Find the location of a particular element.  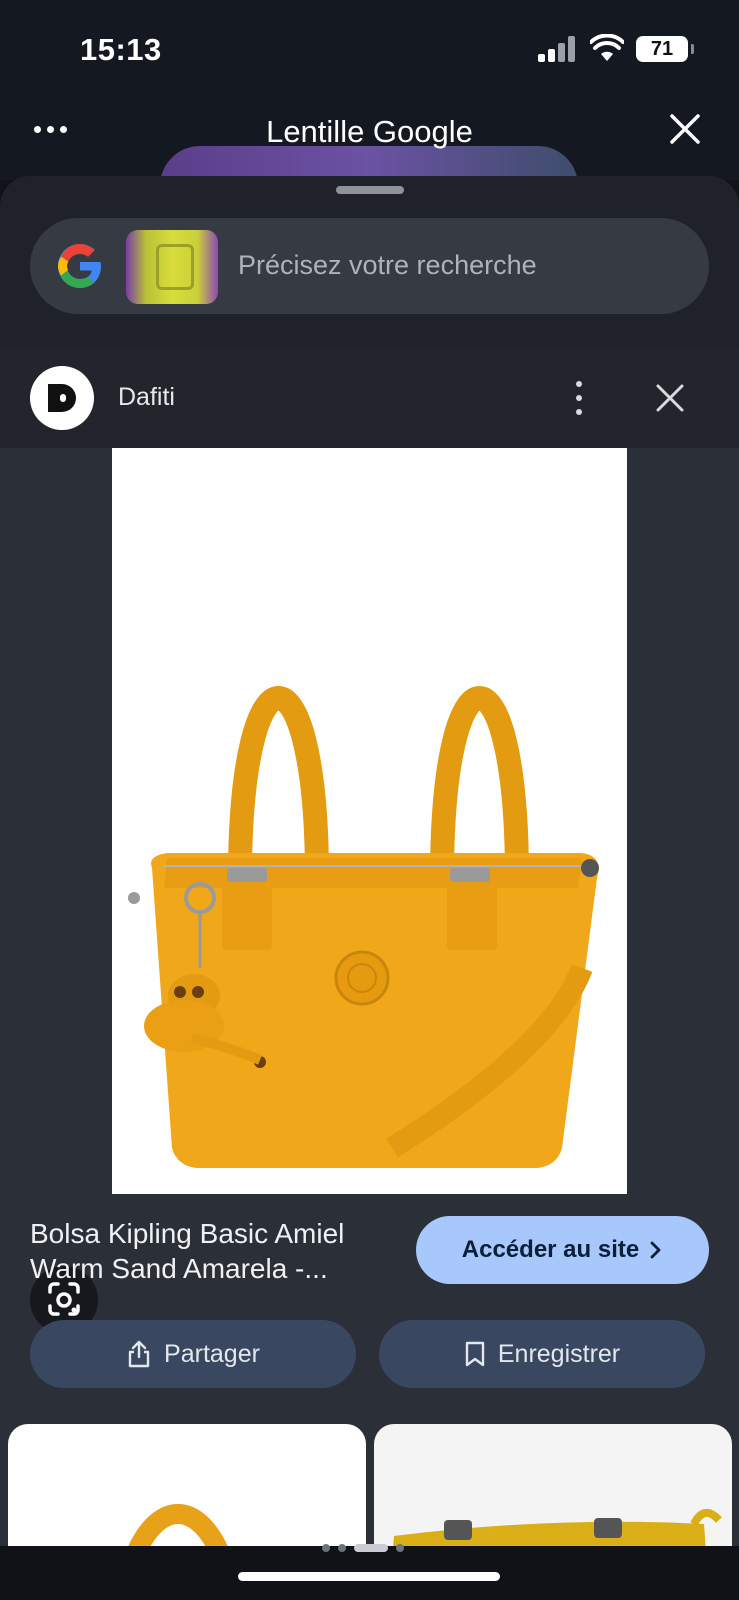

lens-header: Lentille Google is located at coordinates (369, 143).